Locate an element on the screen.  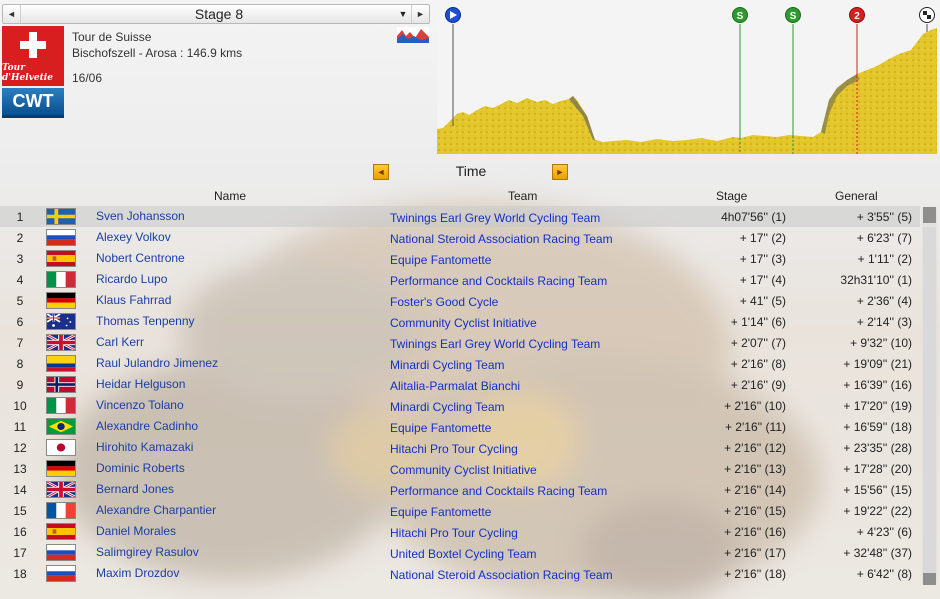
ranking-type-label: Time is located at coordinates (471, 171).